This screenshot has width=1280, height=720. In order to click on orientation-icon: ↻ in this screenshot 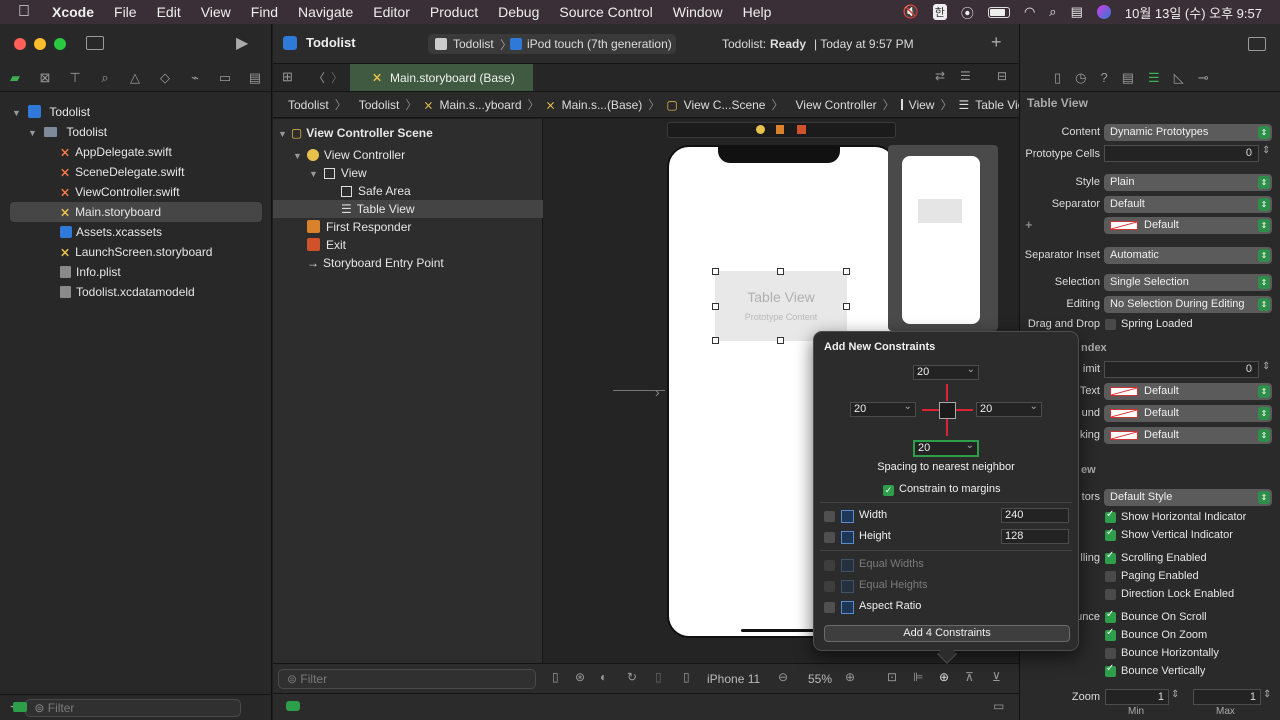, I will do `click(632, 677)`.